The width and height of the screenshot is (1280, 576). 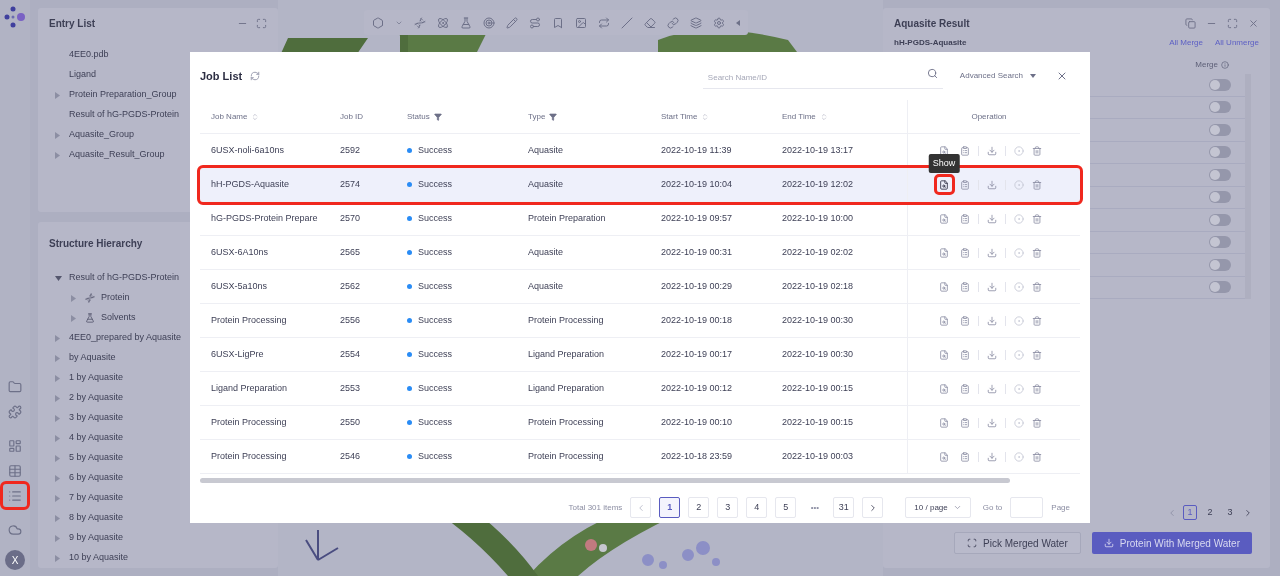 I want to click on tree-item: 10 by Aquasite, so click(x=99, y=558).